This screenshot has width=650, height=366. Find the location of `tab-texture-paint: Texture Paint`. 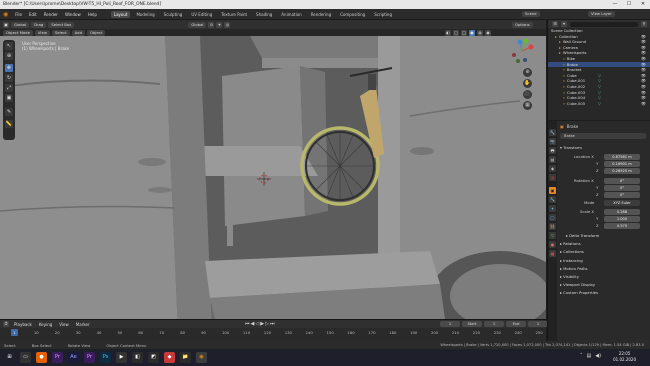

tab-texture-paint: Texture Paint is located at coordinates (234, 14).